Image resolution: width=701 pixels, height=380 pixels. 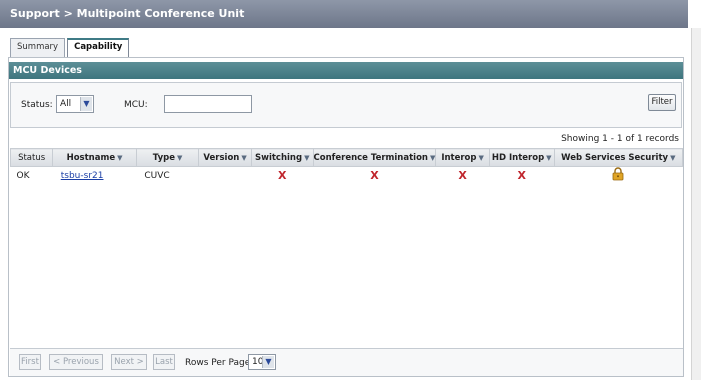 I want to click on mcu-input, so click(x=208, y=104).